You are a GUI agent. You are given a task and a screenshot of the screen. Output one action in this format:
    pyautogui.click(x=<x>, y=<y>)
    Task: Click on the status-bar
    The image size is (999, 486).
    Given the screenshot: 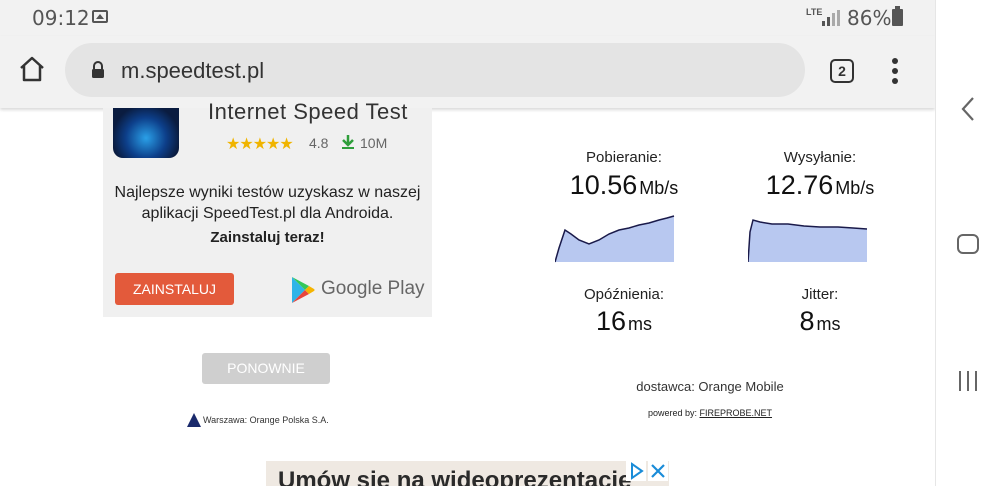 What is the action you would take?
    pyautogui.click(x=467, y=18)
    